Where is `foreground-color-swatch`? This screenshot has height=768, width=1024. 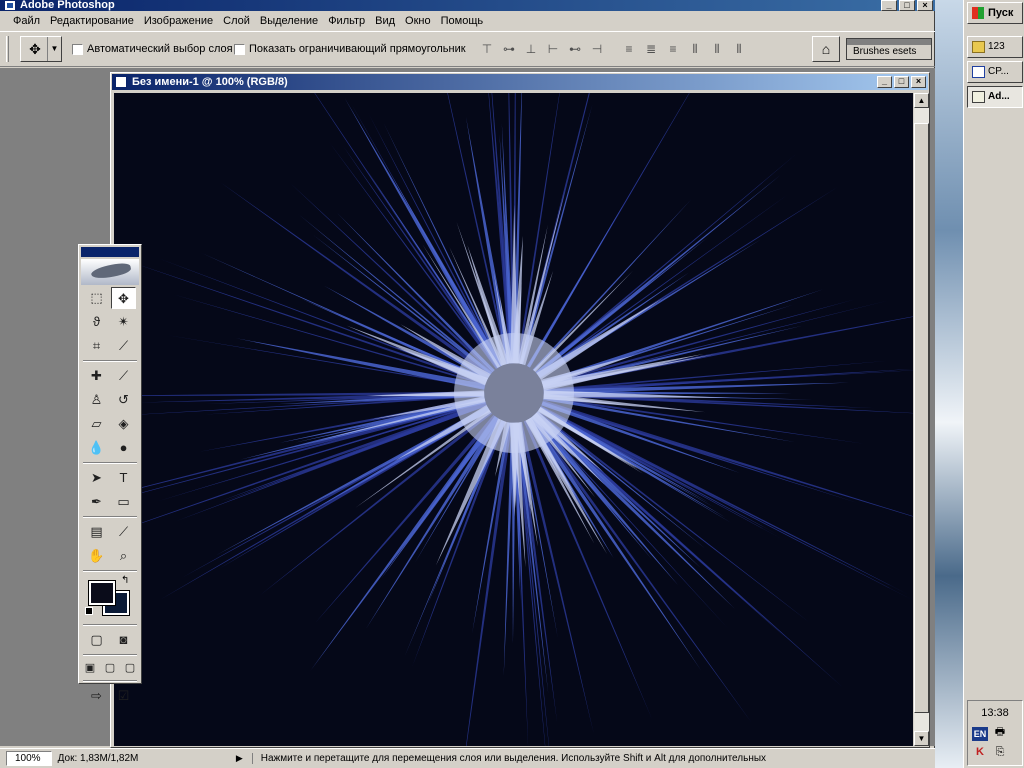
foreground-color-swatch is located at coordinates (102, 593).